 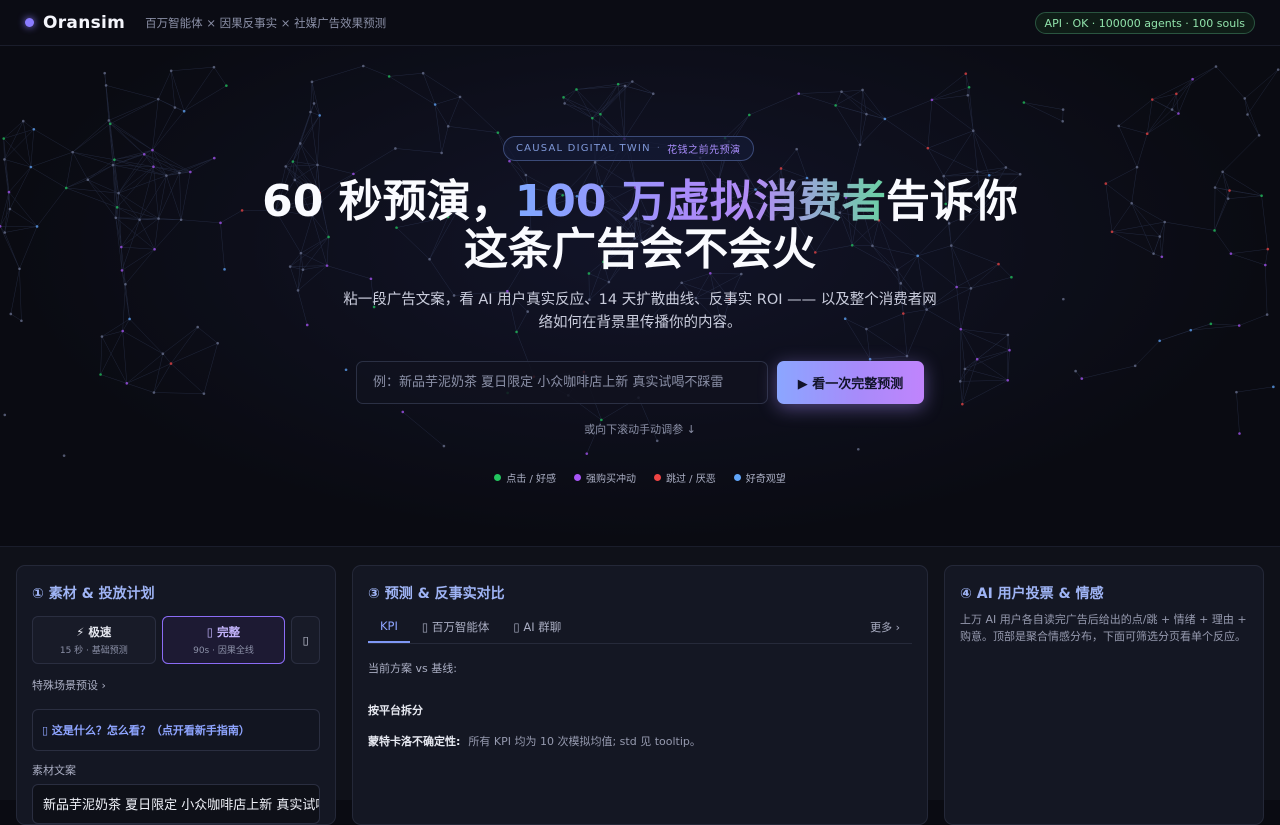 I want to click on current-vs-baseline: 当前方案 vs 基线:, so click(x=640, y=668).